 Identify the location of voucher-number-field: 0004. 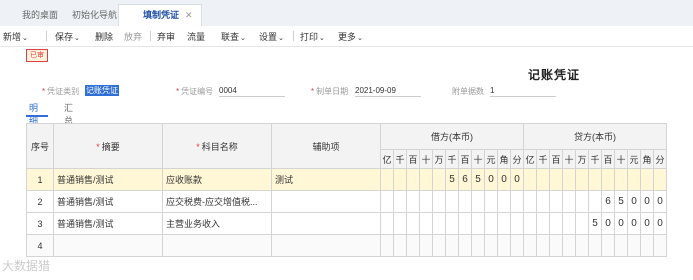
(252, 91).